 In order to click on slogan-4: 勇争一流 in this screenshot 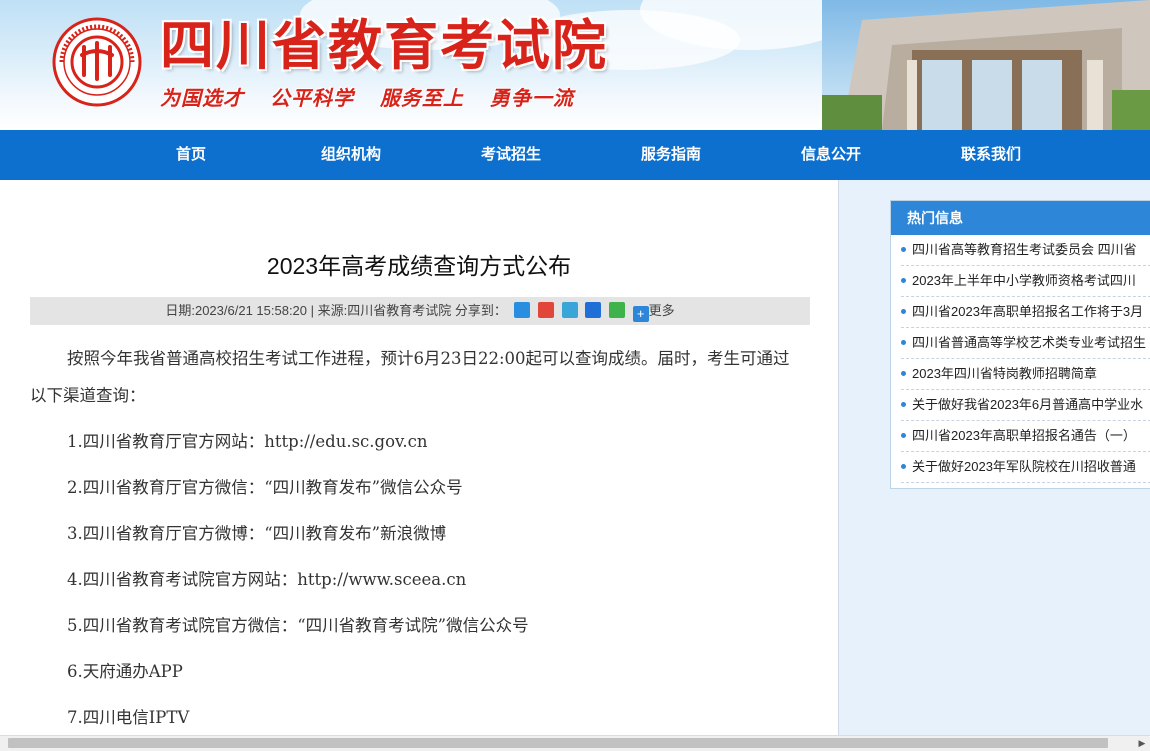, I will do `click(531, 98)`.